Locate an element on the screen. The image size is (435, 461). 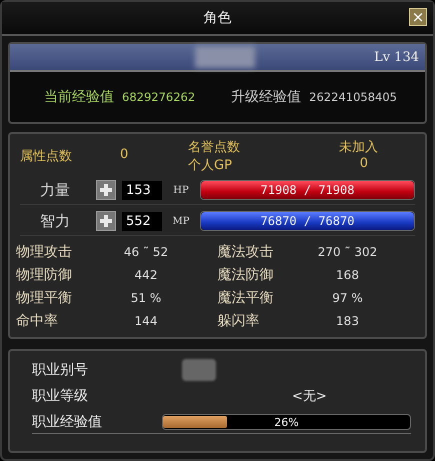
attribute-label: 魔法攻击 is located at coordinates (246, 252).